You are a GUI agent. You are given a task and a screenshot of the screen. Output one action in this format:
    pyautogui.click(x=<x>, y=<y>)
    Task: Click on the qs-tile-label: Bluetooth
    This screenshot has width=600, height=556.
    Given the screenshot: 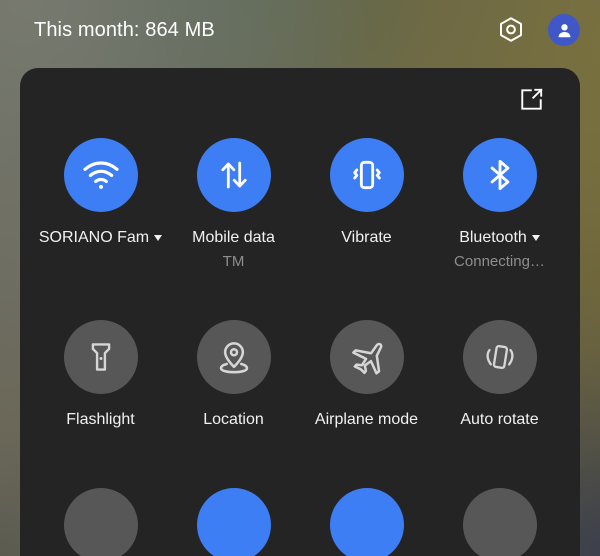 What is the action you would take?
    pyautogui.click(x=493, y=237)
    